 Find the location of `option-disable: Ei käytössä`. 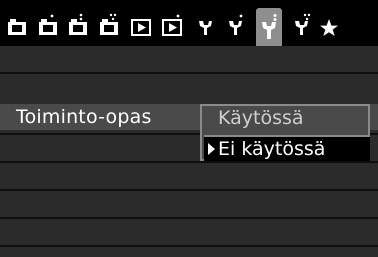

option-disable: Ei käytössä is located at coordinates (287, 148).